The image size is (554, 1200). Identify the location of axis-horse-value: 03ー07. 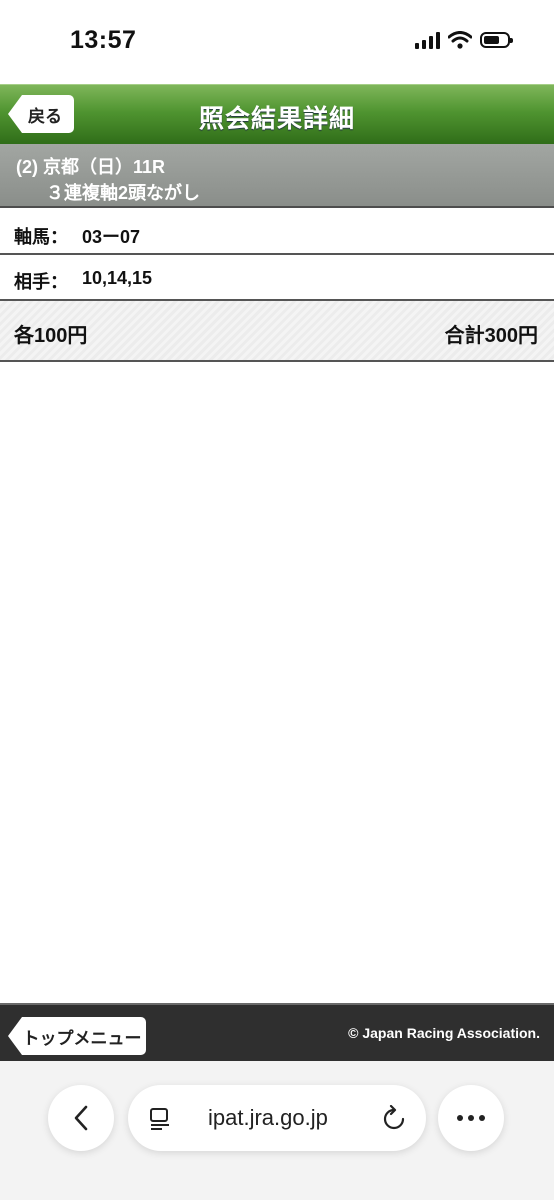
(111, 237).